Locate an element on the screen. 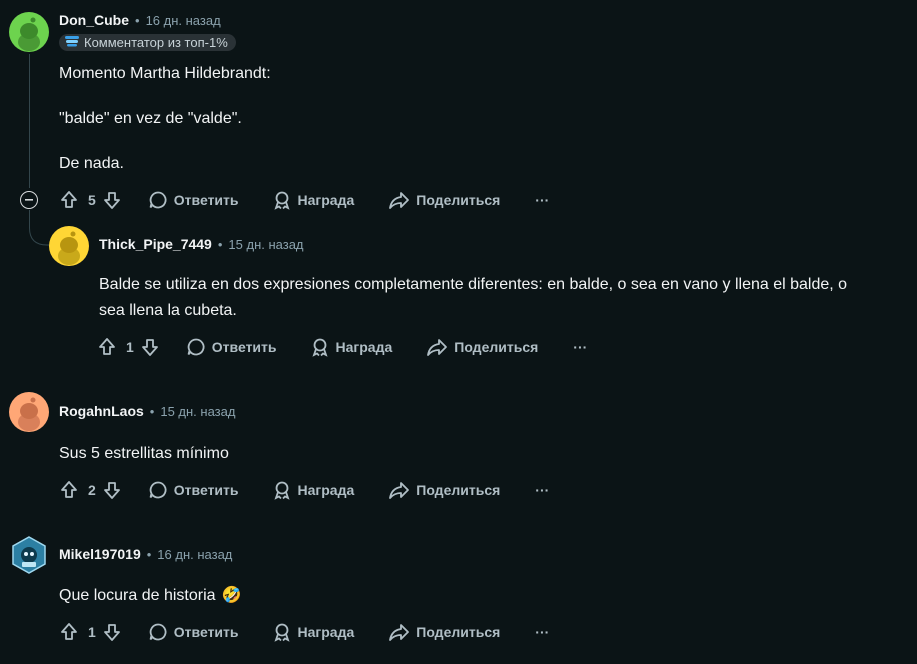  vote-count: 2 is located at coordinates (92, 490).